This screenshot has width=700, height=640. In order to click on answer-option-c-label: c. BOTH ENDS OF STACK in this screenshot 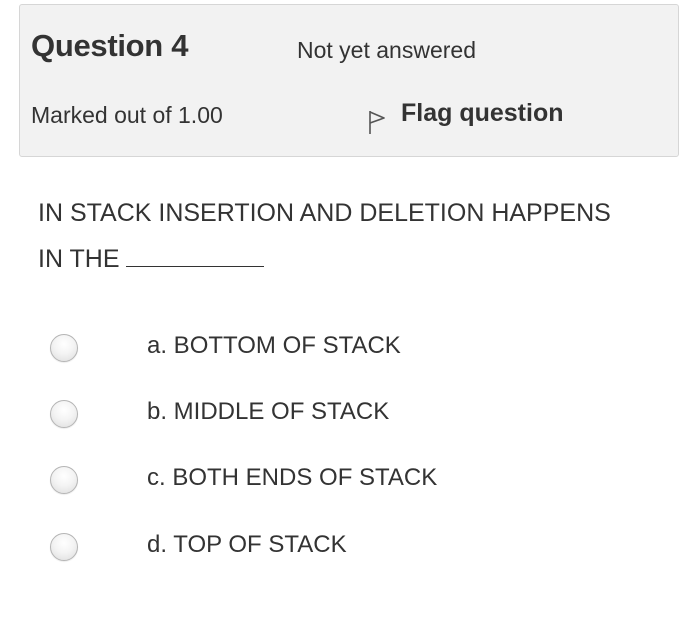, I will do `click(292, 478)`.